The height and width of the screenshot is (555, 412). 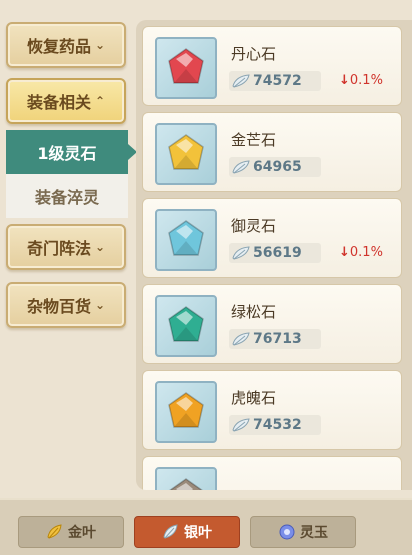 I want to click on item-price-box: 56619, so click(x=275, y=253).